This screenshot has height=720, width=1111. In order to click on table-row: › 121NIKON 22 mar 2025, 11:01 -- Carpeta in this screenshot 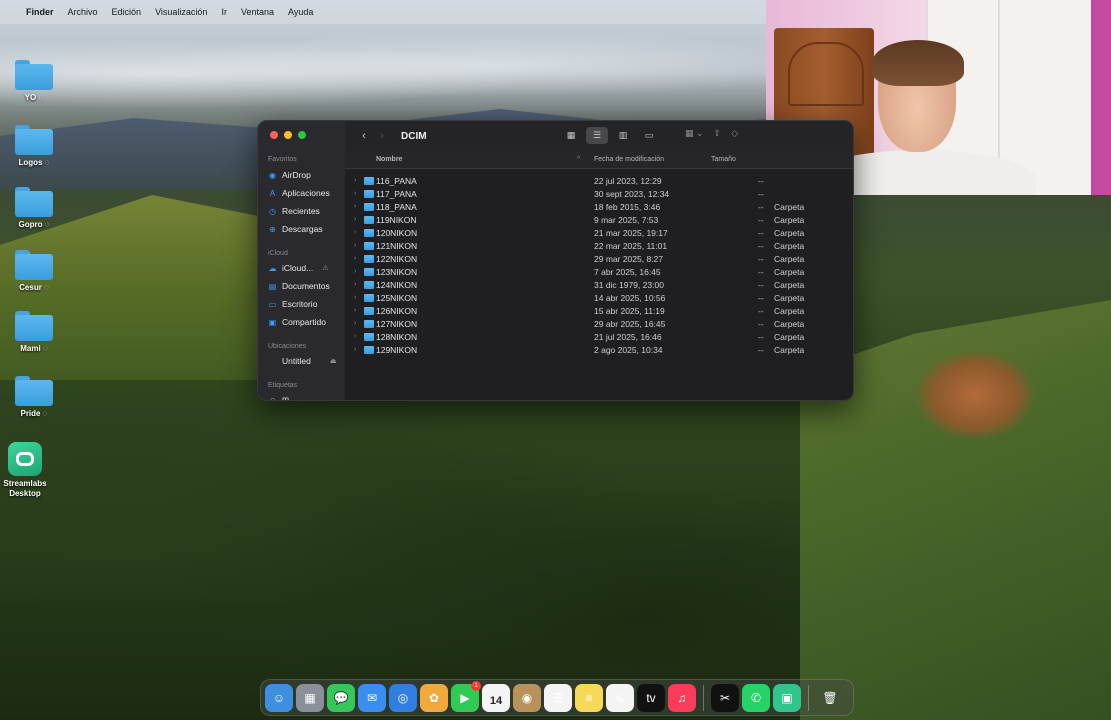, I will do `click(599, 246)`.